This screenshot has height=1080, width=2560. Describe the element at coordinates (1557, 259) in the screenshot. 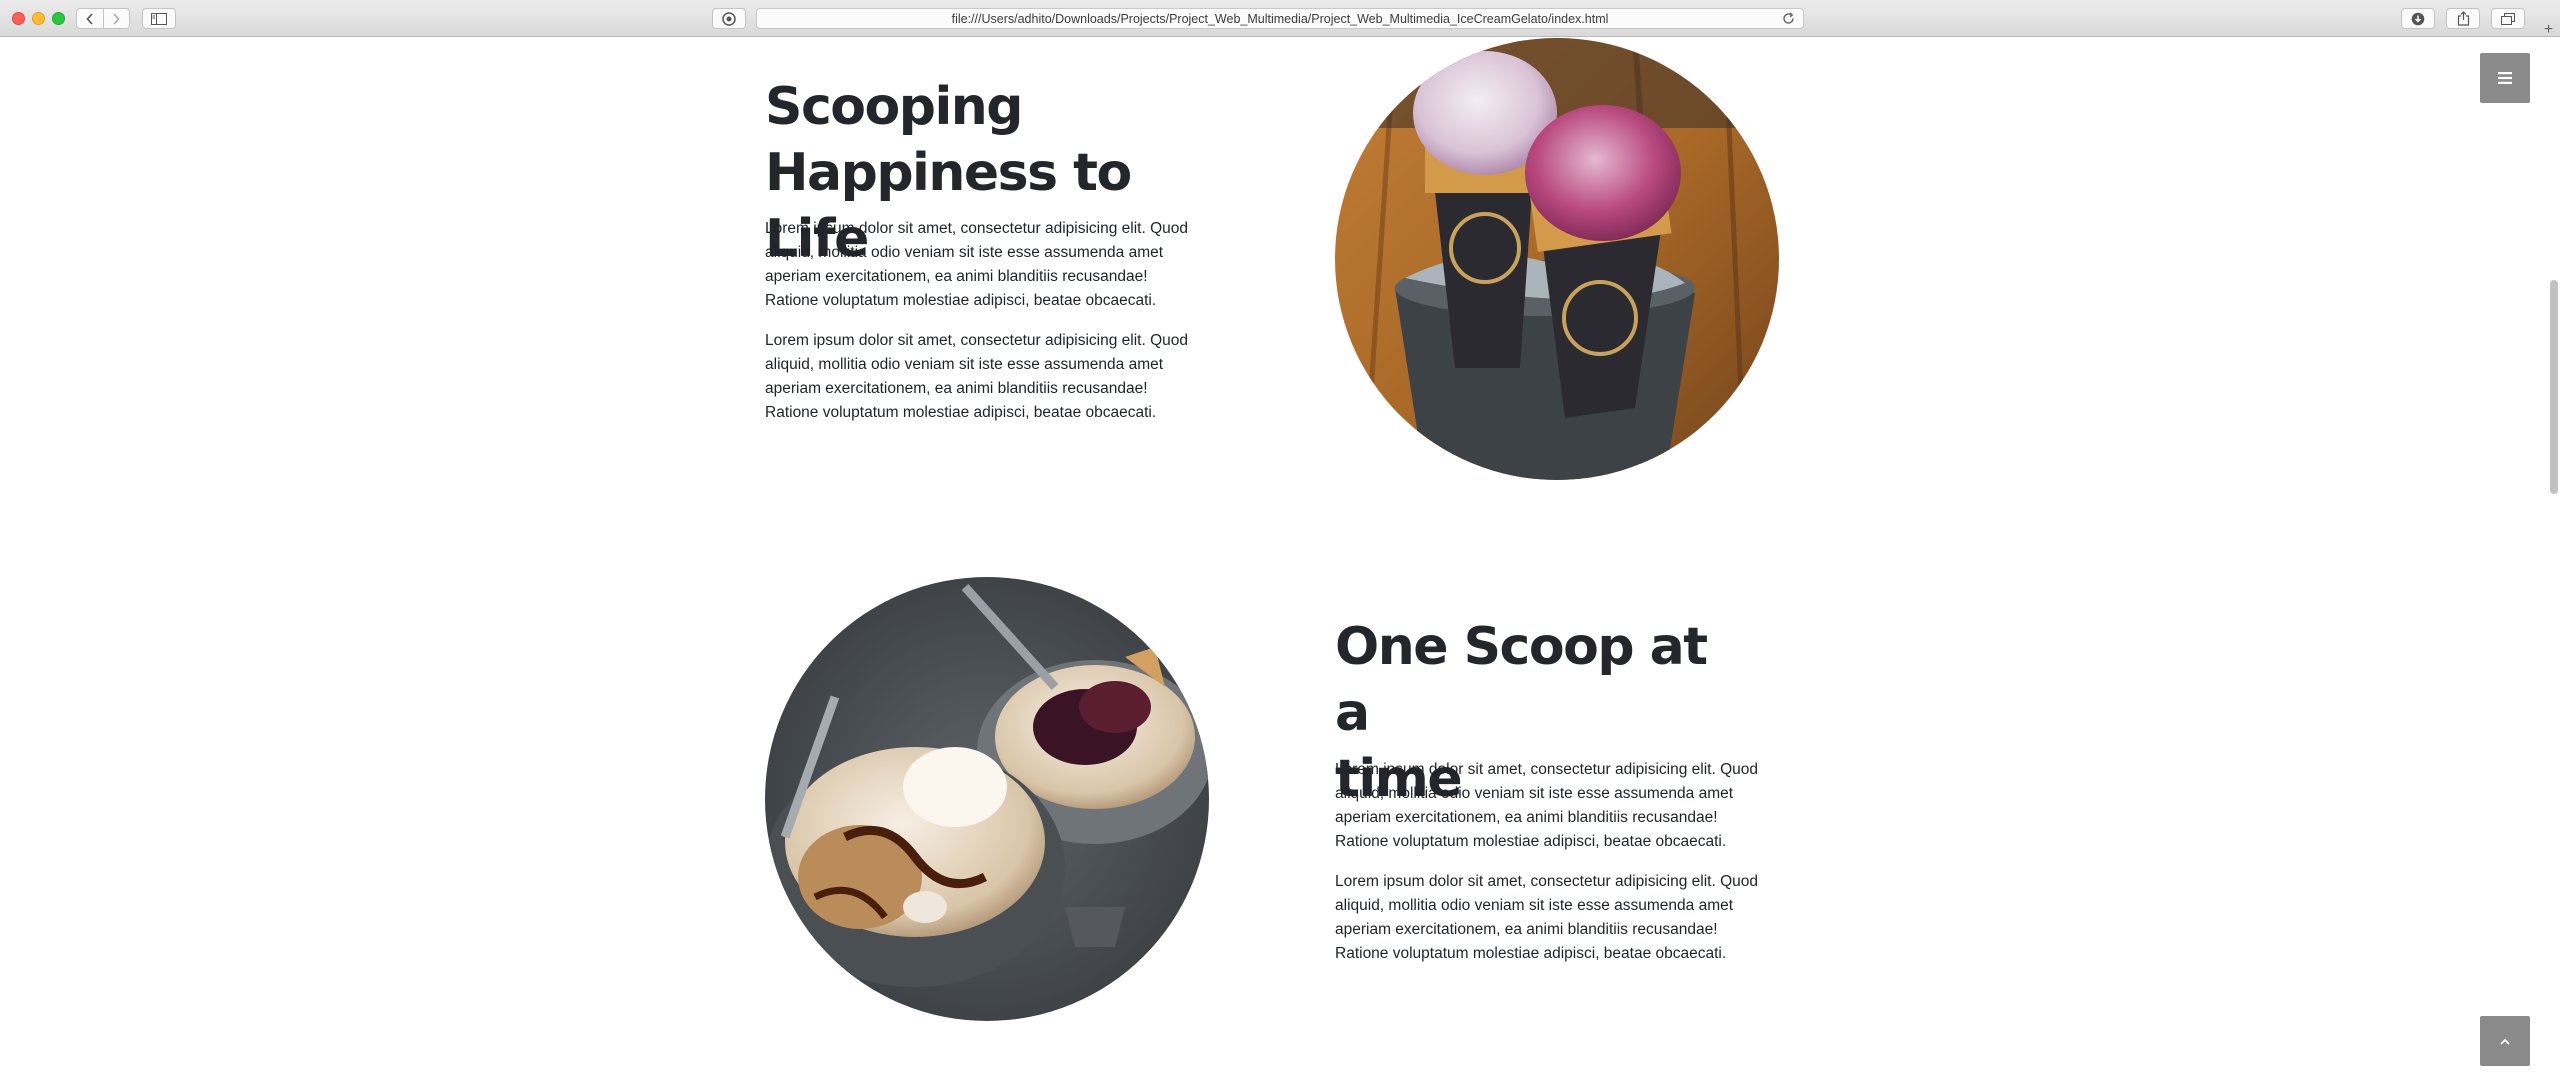

I see `ice-cream-cones-image` at that location.